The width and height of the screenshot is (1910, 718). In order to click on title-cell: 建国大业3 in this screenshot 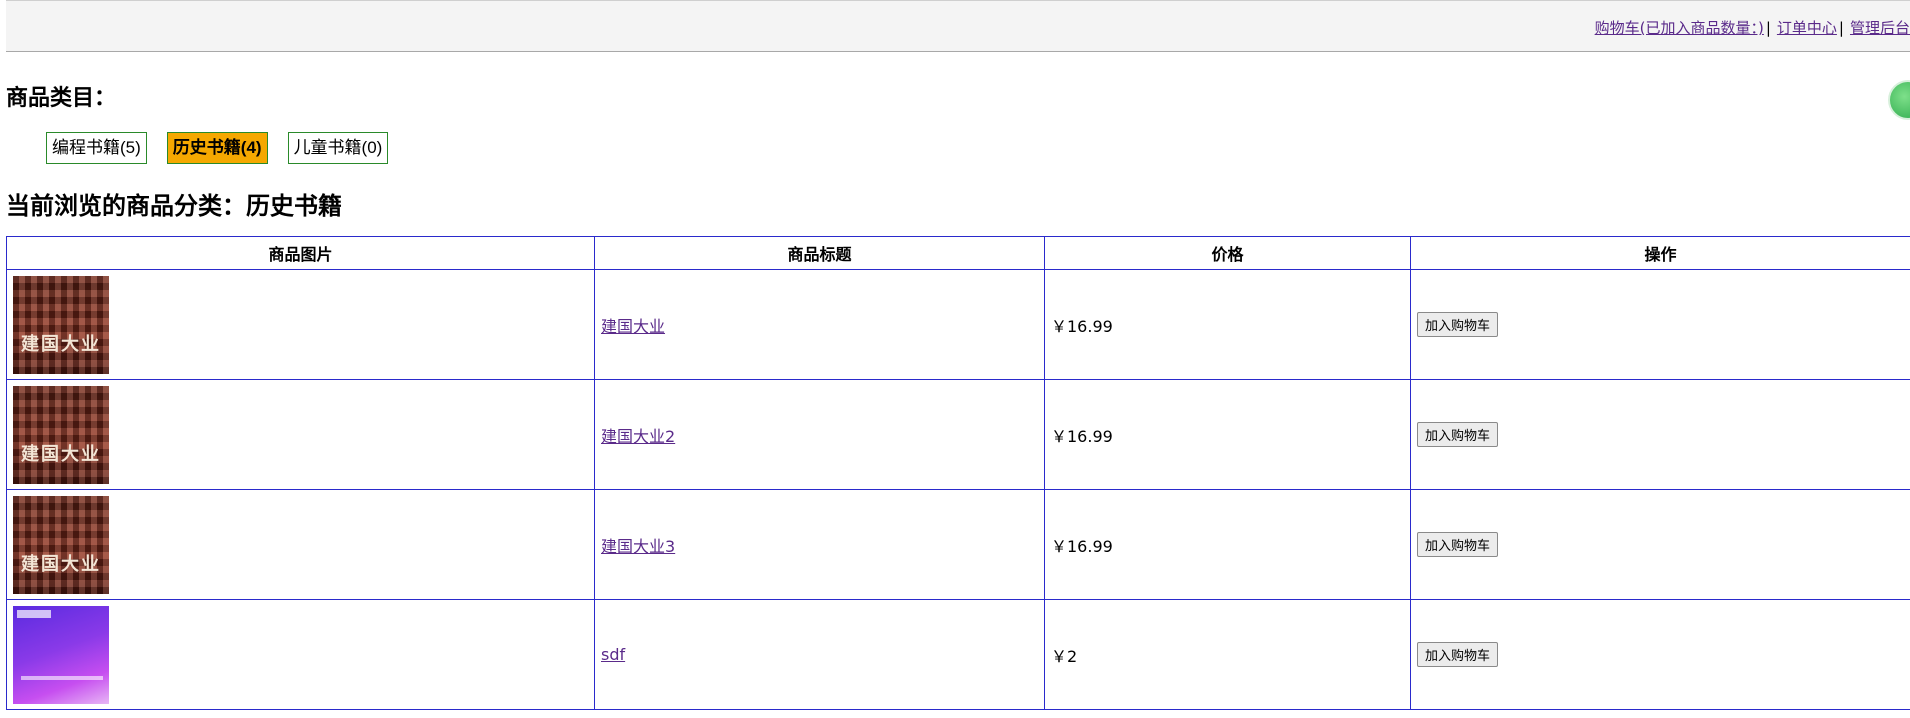, I will do `click(819, 544)`.